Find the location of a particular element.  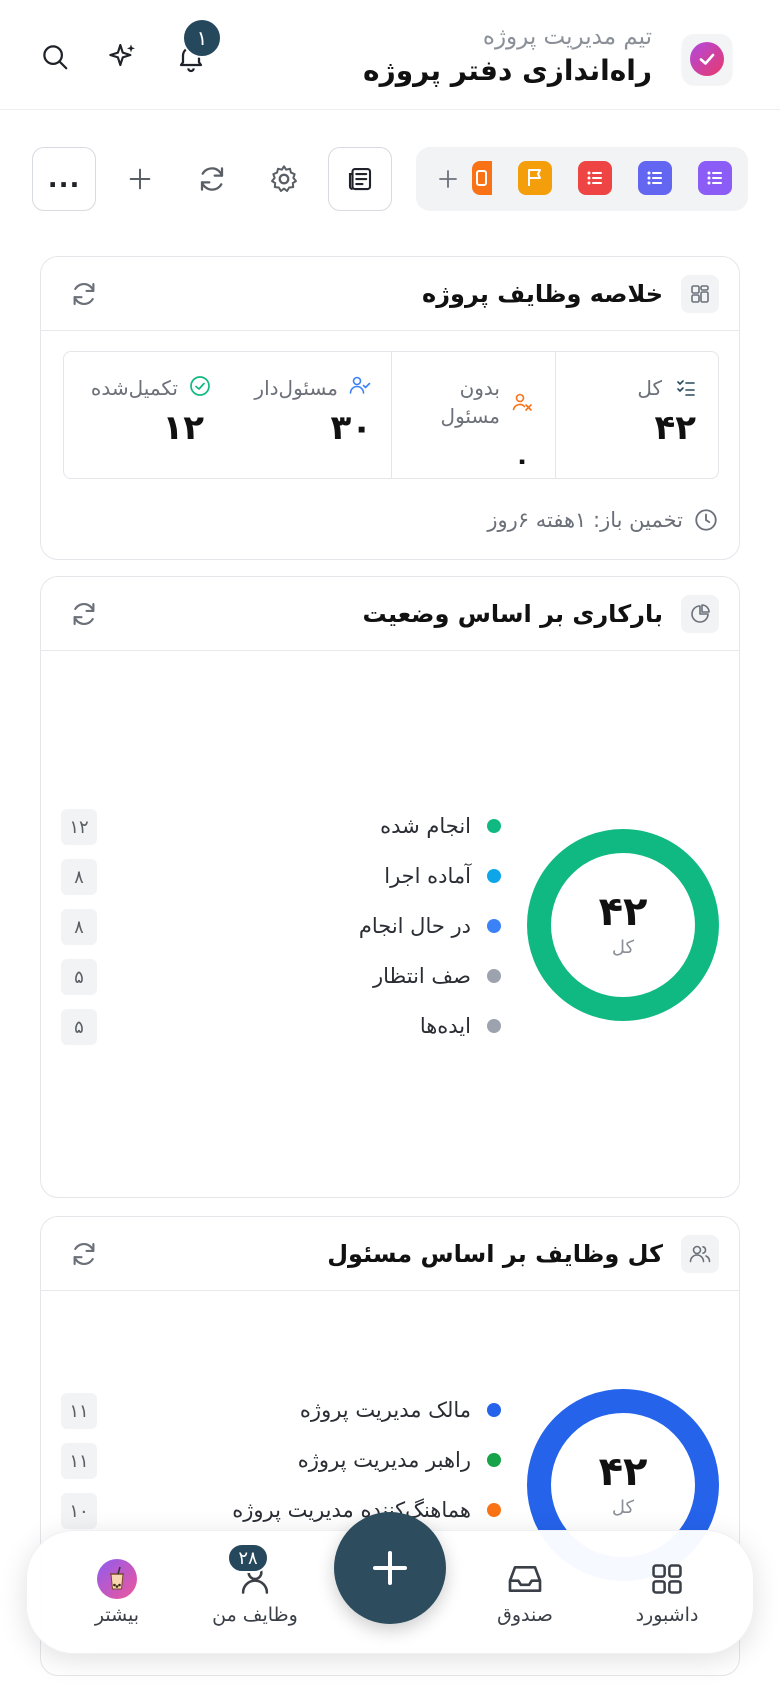

legend-item: در حال انجام is located at coordinates (430, 926).